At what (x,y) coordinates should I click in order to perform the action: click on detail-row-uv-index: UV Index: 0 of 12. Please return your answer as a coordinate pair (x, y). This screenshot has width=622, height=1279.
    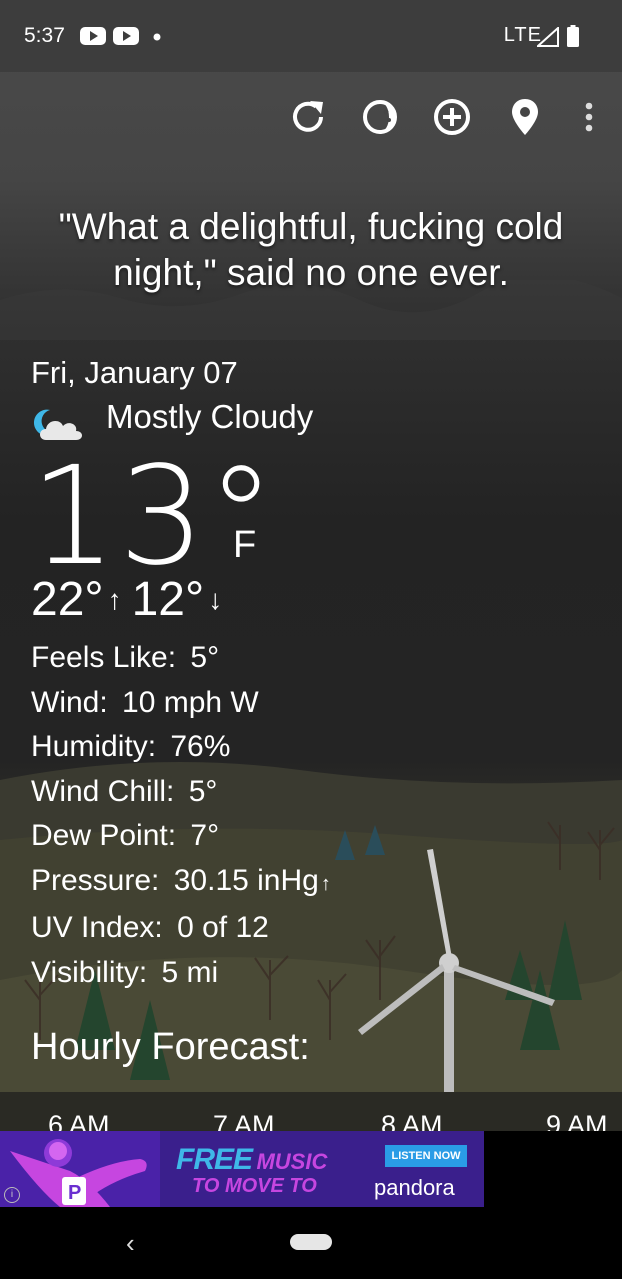
    Looking at the image, I should click on (181, 928).